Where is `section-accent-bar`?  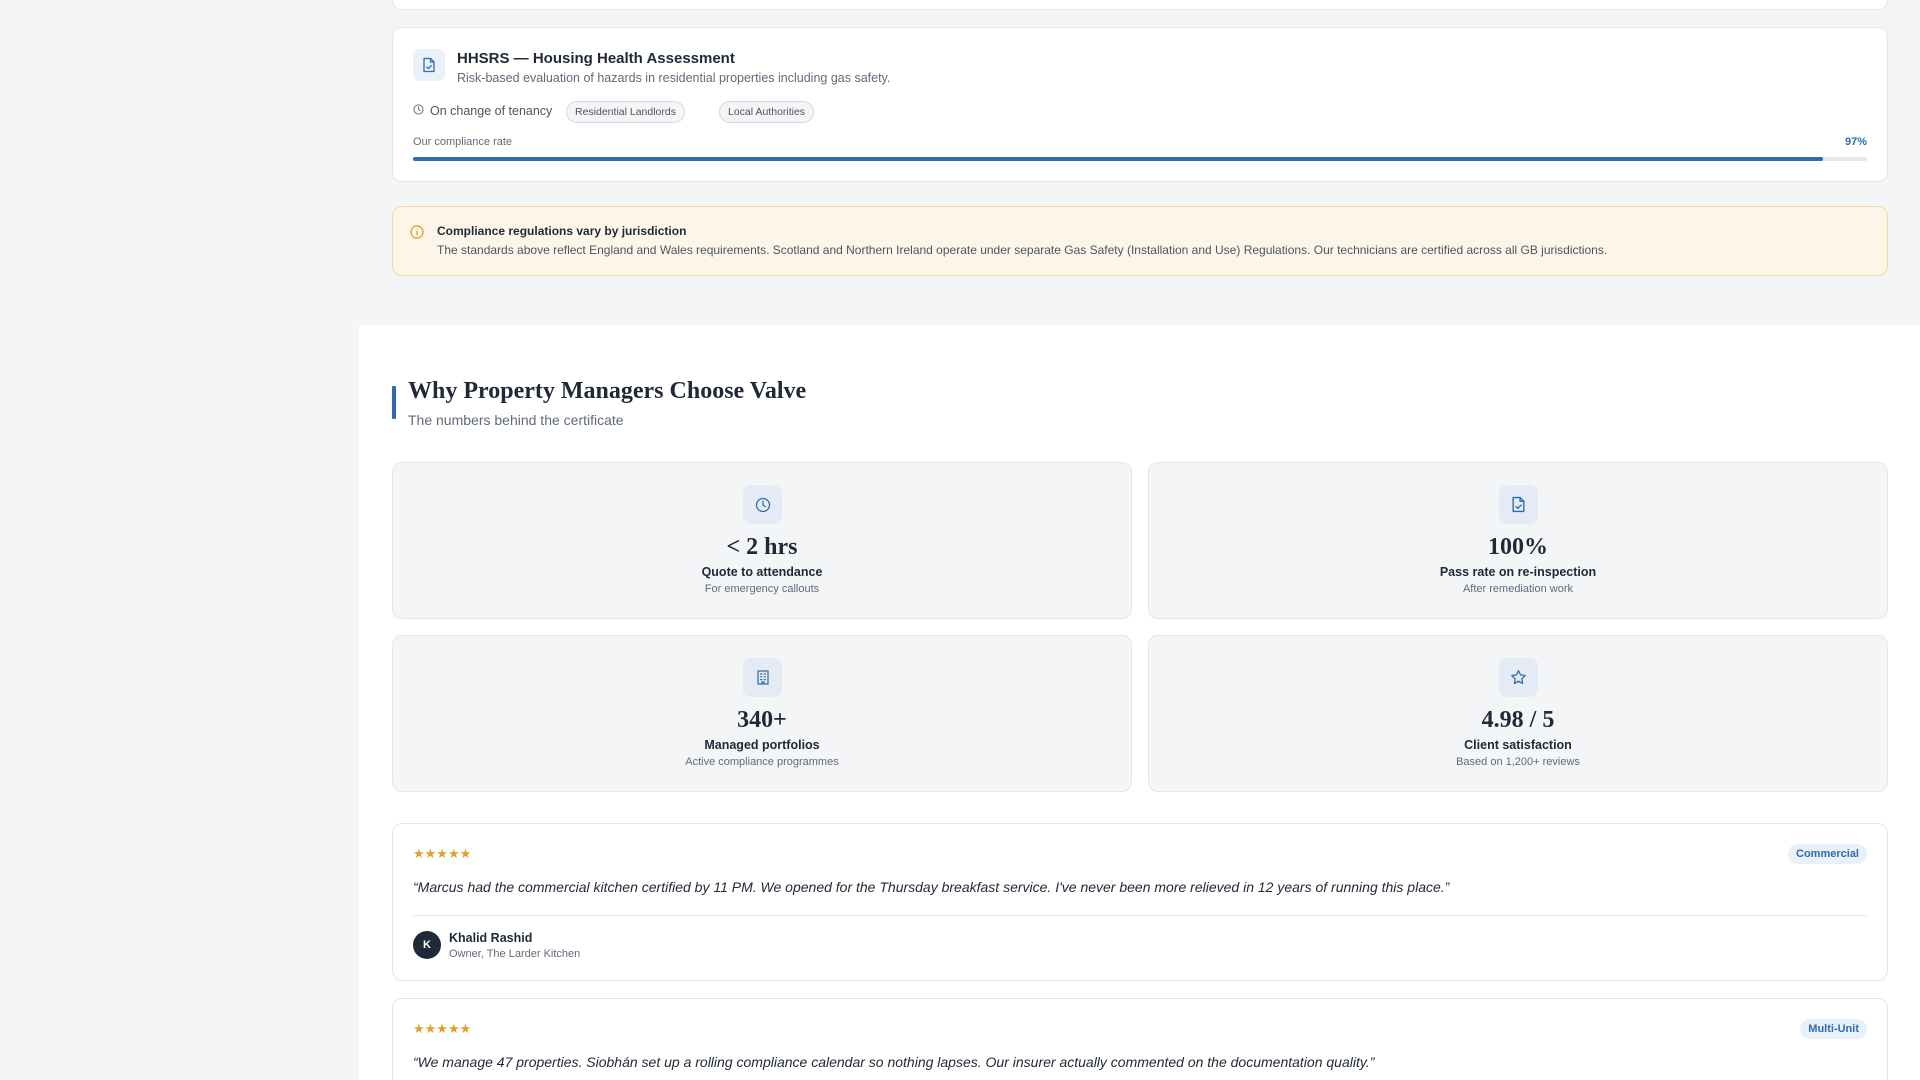 section-accent-bar is located at coordinates (394, 402).